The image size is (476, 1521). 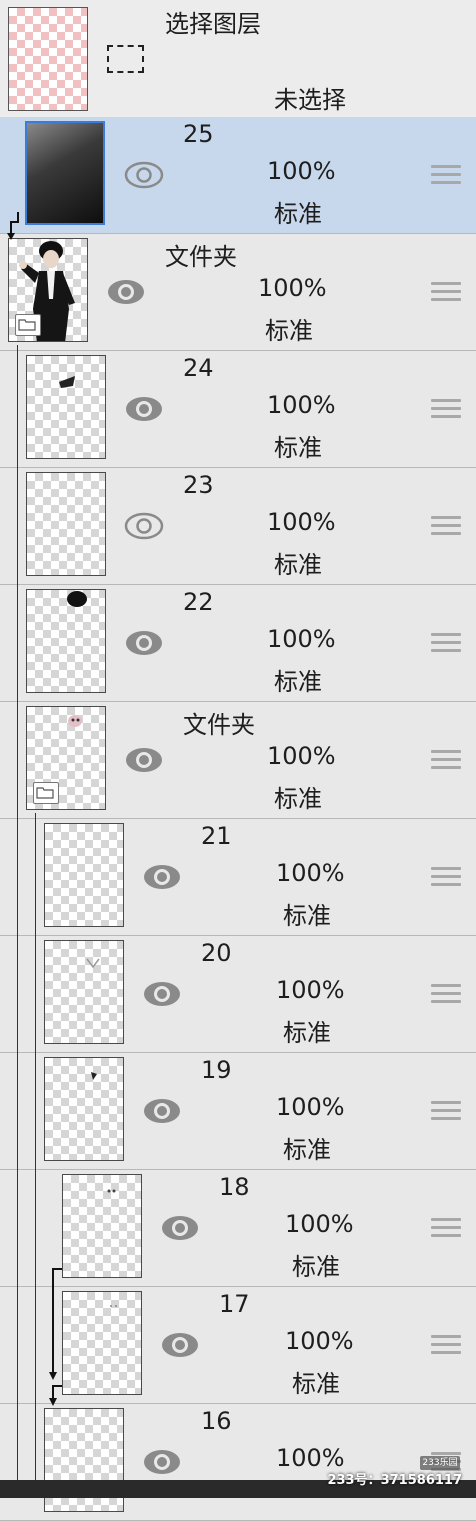 I want to click on watermark-text: 233号：371586117, so click(x=394, y=1480).